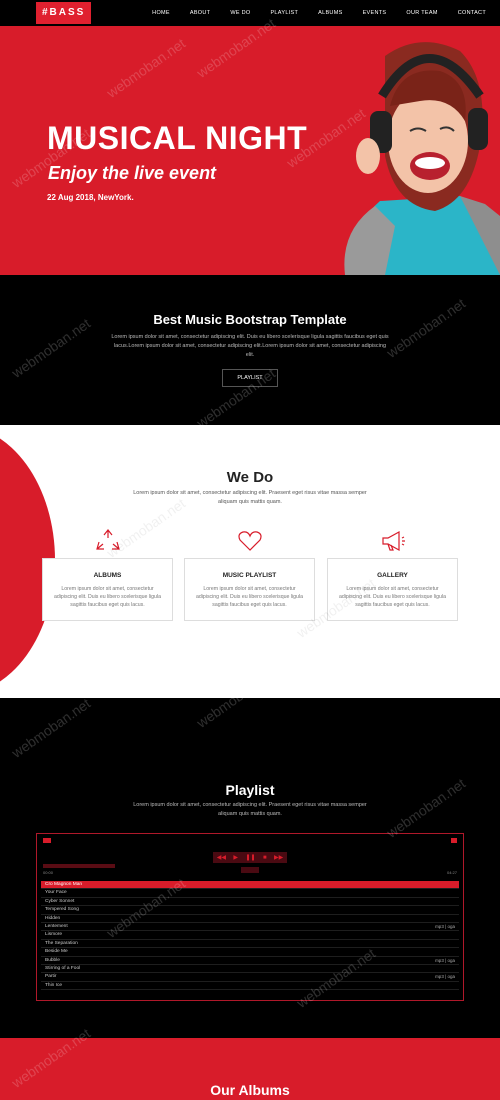 The width and height of the screenshot is (500, 1100). What do you see at coordinates (250, 902) in the screenshot?
I see `track-item: Cyber Sonnet` at bounding box center [250, 902].